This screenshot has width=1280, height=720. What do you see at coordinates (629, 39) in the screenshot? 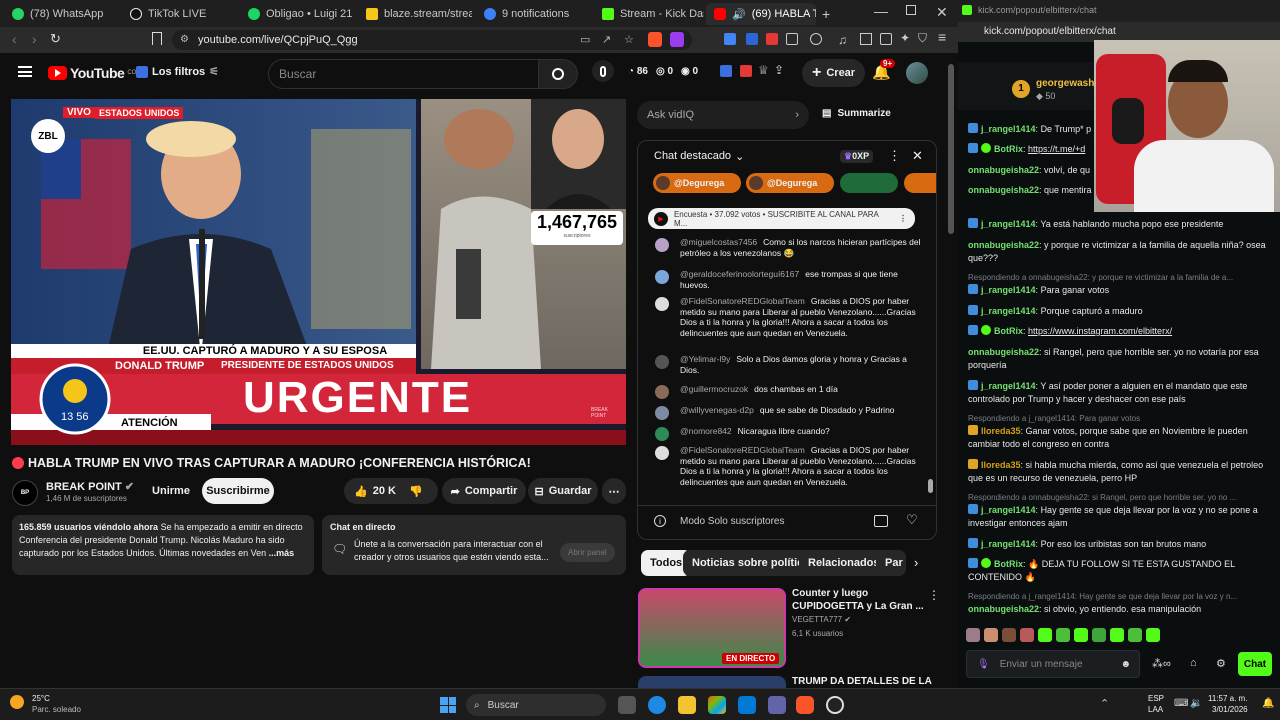
I see `star-icon: ☆` at bounding box center [629, 39].